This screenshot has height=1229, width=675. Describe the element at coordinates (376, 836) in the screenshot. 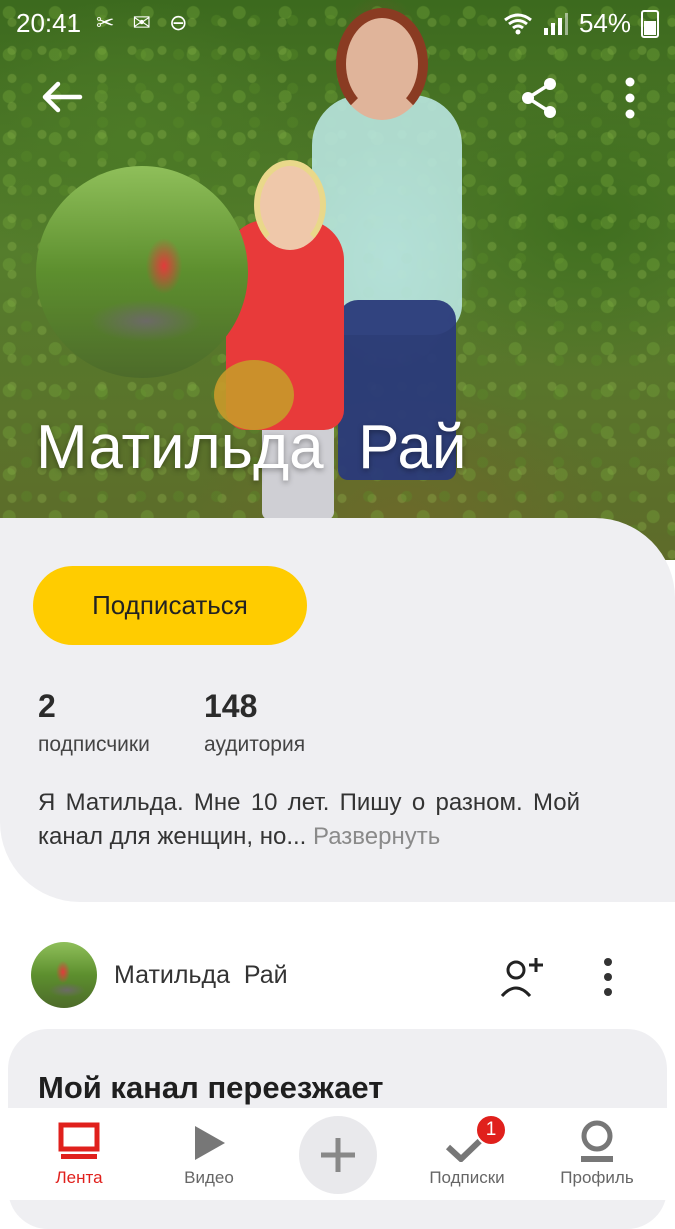

I see `expand-link: Развернуть` at that location.